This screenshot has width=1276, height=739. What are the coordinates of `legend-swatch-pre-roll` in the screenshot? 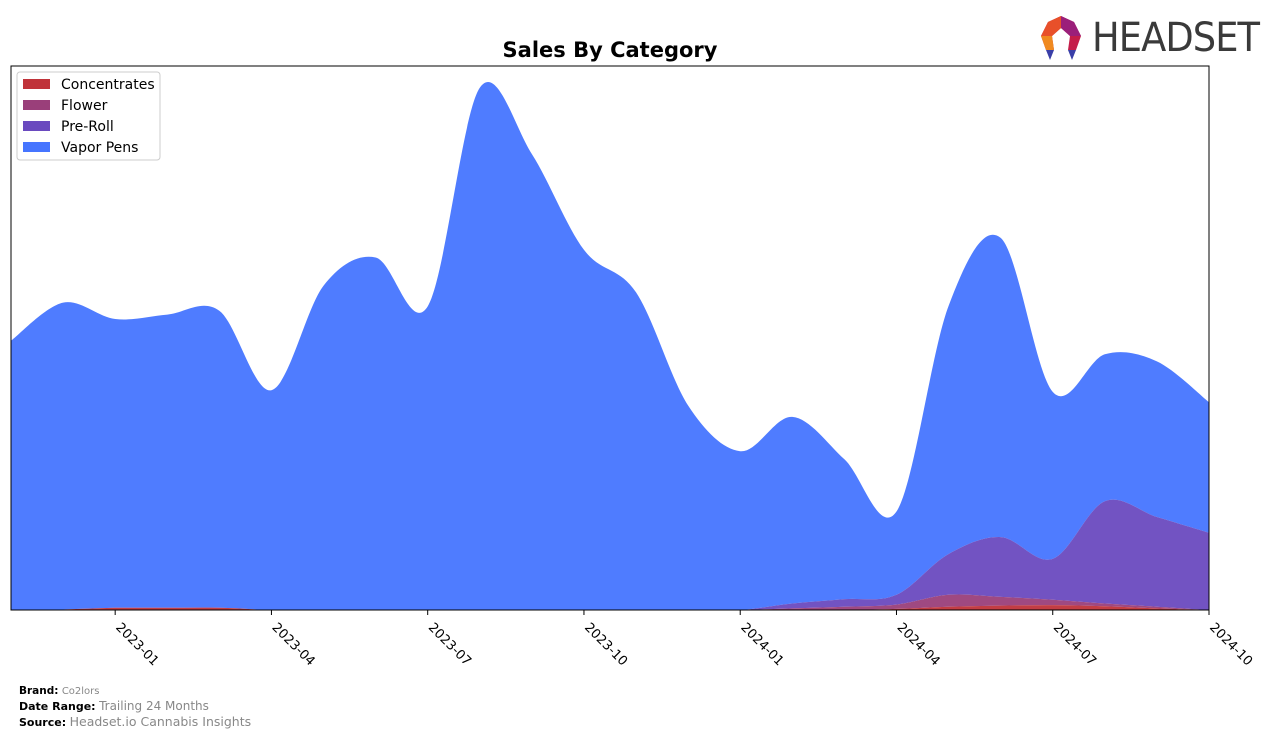 It's located at (36, 126).